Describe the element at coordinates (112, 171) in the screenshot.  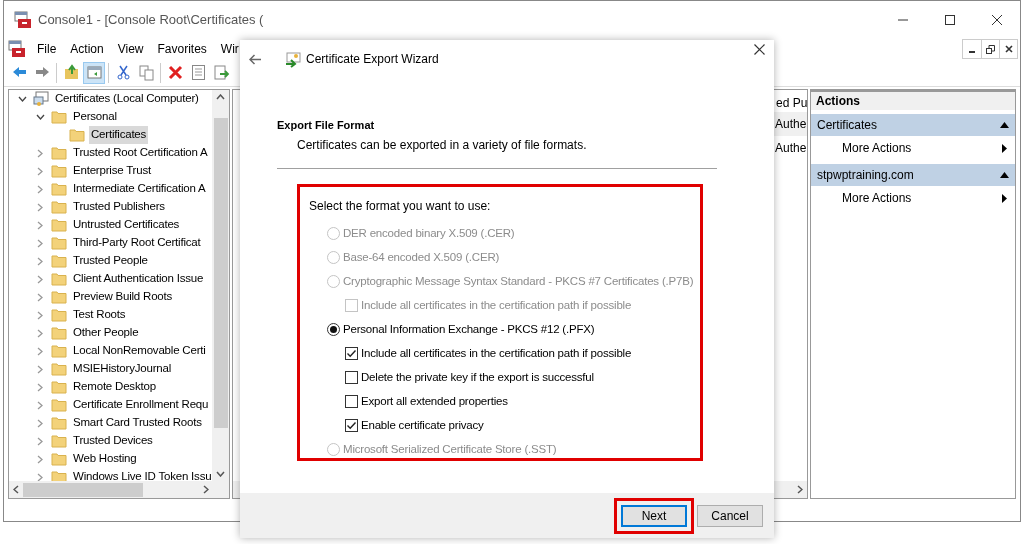
I see `tree-item: Enterprise Trust` at that location.